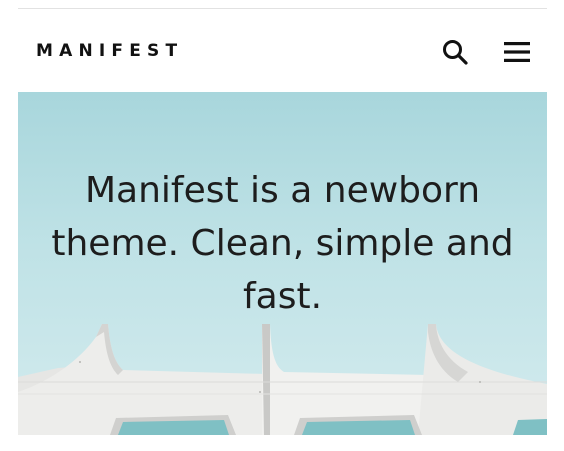 The image size is (564, 451). I want to click on search-button, so click(455, 52).